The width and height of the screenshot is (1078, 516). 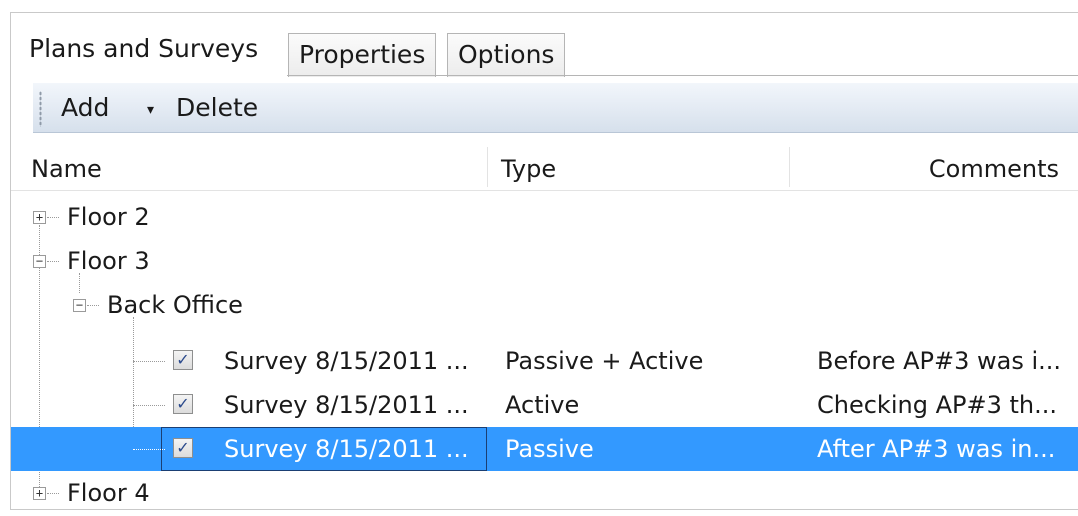 I want to click on tab-plans-and-surveys: Plans and Surveys, so click(x=144, y=52).